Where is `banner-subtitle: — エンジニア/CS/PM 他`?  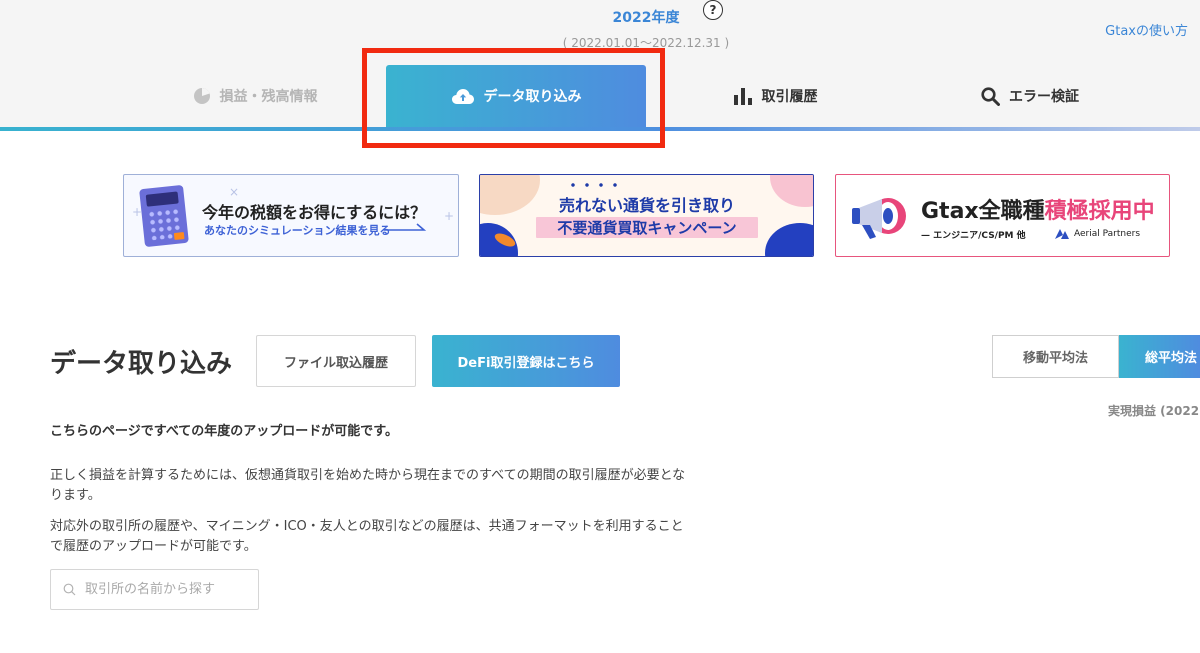
banner-subtitle: — エンジニア/CS/PM 他 is located at coordinates (973, 236).